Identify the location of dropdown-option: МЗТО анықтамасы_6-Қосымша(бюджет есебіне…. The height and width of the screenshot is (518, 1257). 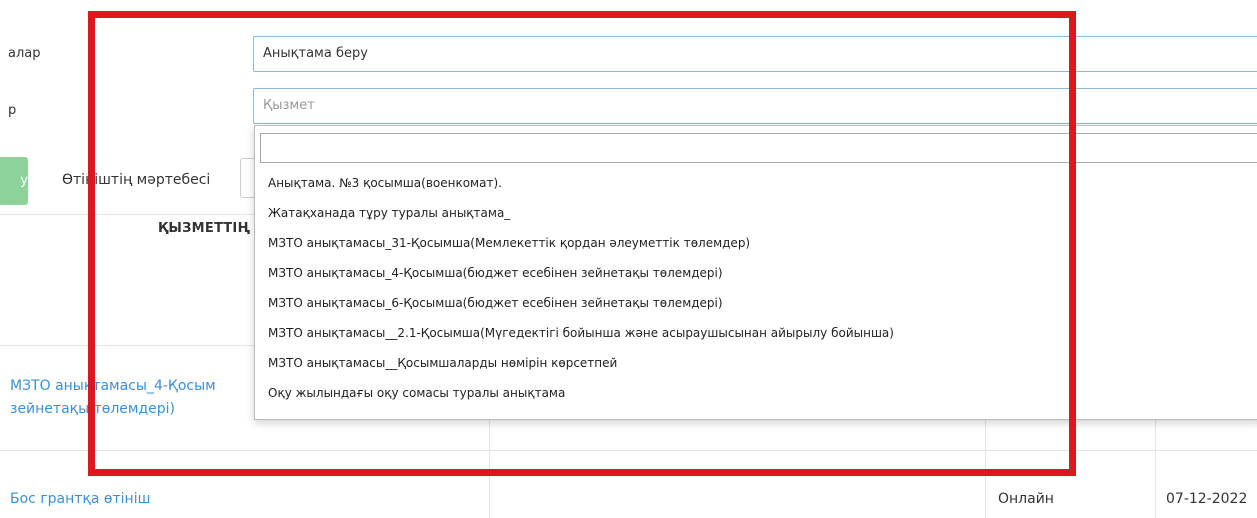
(756, 303).